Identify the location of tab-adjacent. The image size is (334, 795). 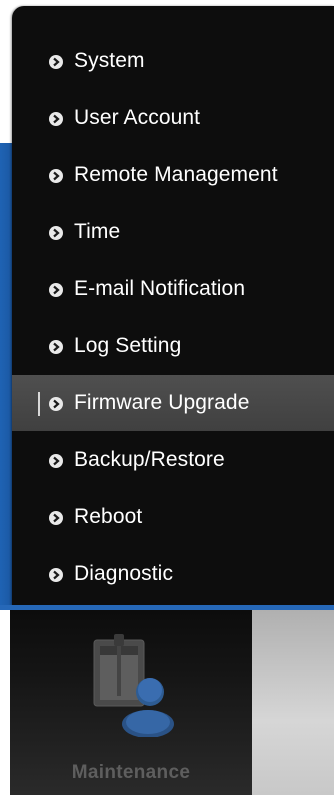
(293, 702).